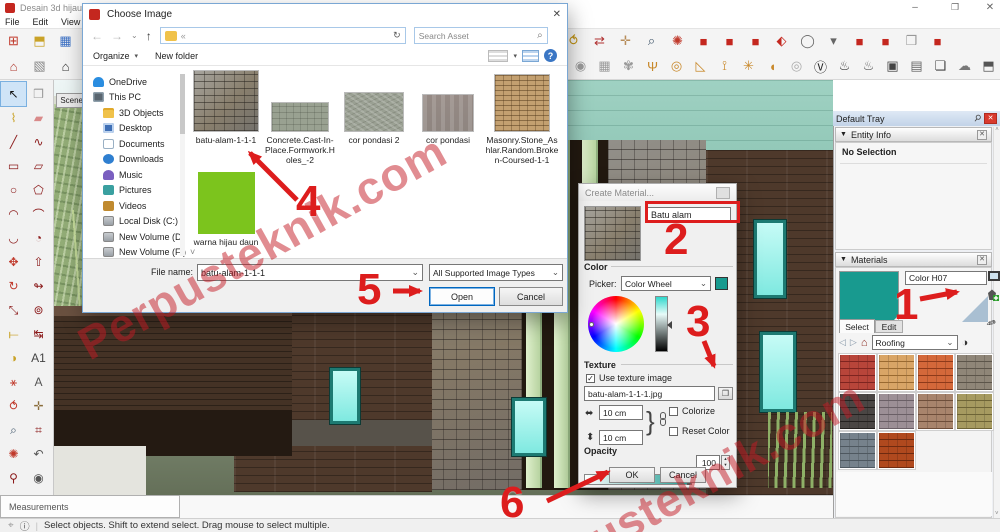  What do you see at coordinates (965, 343) in the screenshot?
I see `sample-paint-icon: ◑` at bounding box center [965, 343].